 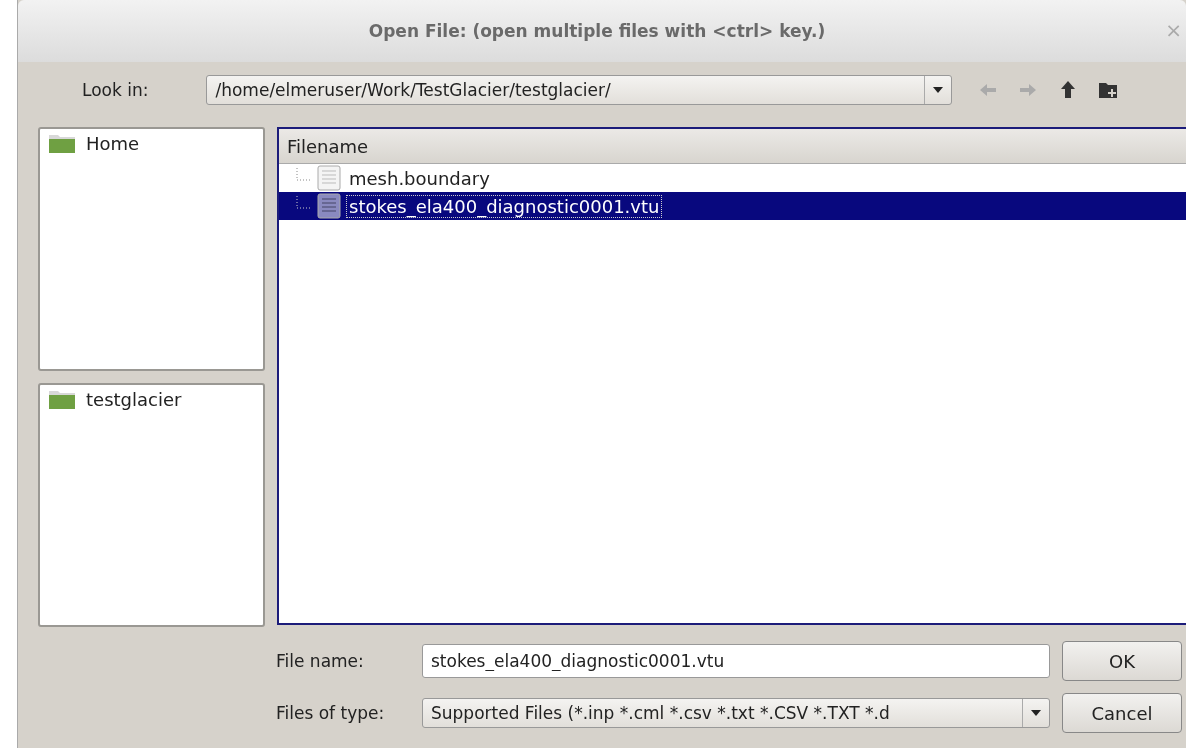 I want to click on look-in-label: Look in:, so click(x=115, y=89).